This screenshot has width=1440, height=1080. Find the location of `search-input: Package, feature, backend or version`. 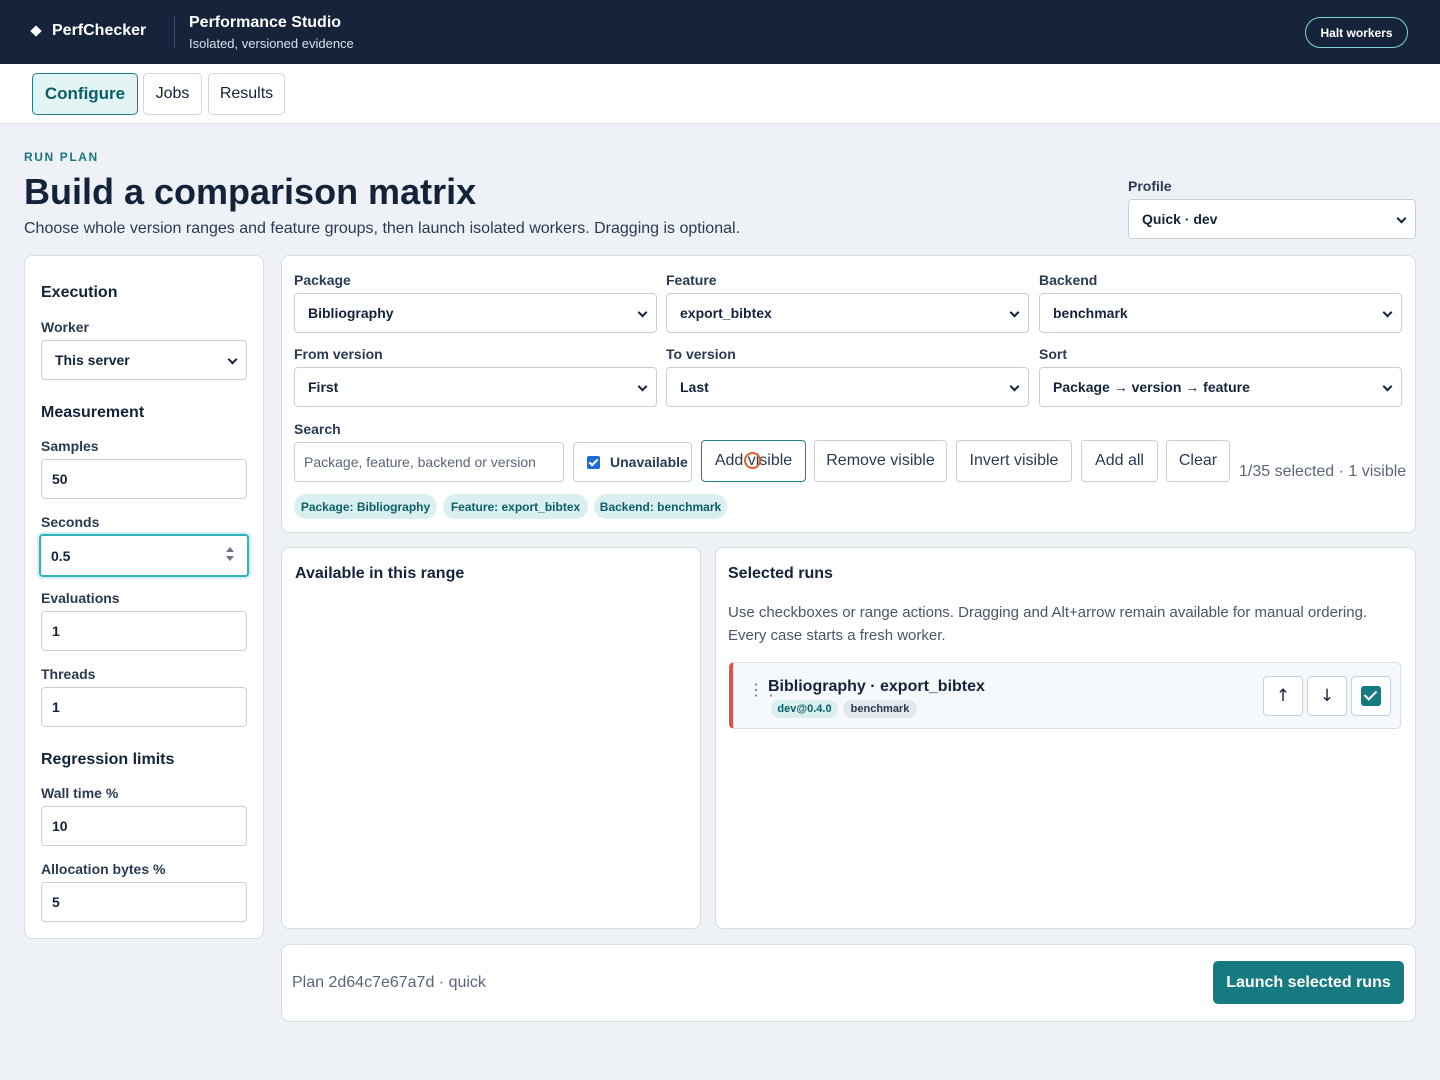

search-input: Package, feature, backend or version is located at coordinates (429, 462).